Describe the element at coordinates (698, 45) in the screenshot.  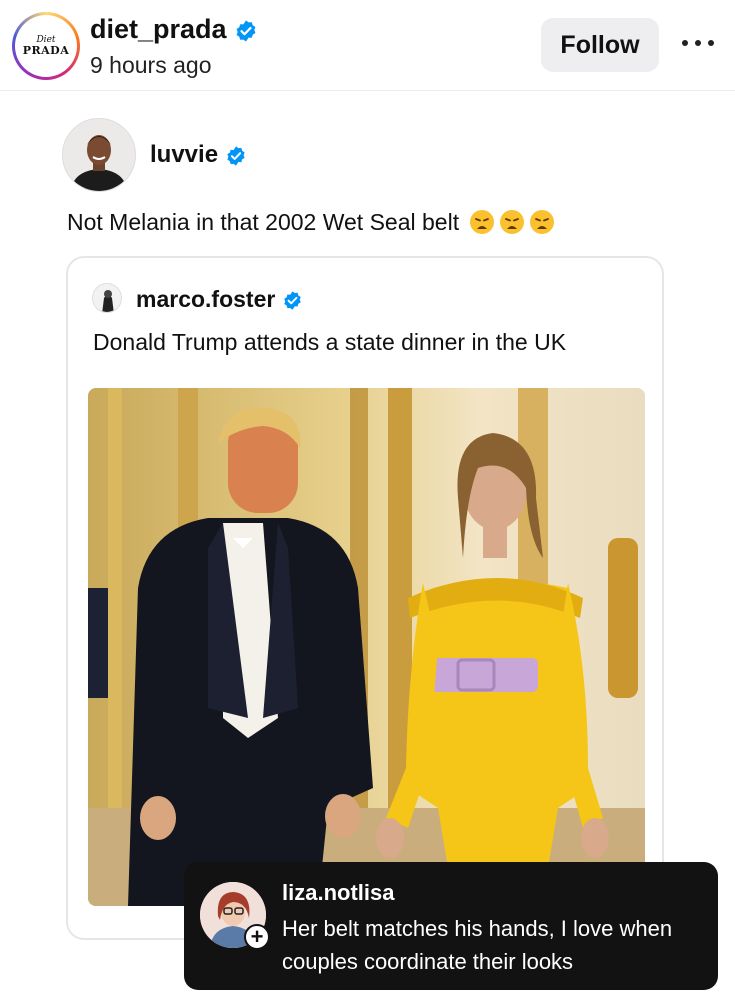
I see `more-options-icon` at that location.